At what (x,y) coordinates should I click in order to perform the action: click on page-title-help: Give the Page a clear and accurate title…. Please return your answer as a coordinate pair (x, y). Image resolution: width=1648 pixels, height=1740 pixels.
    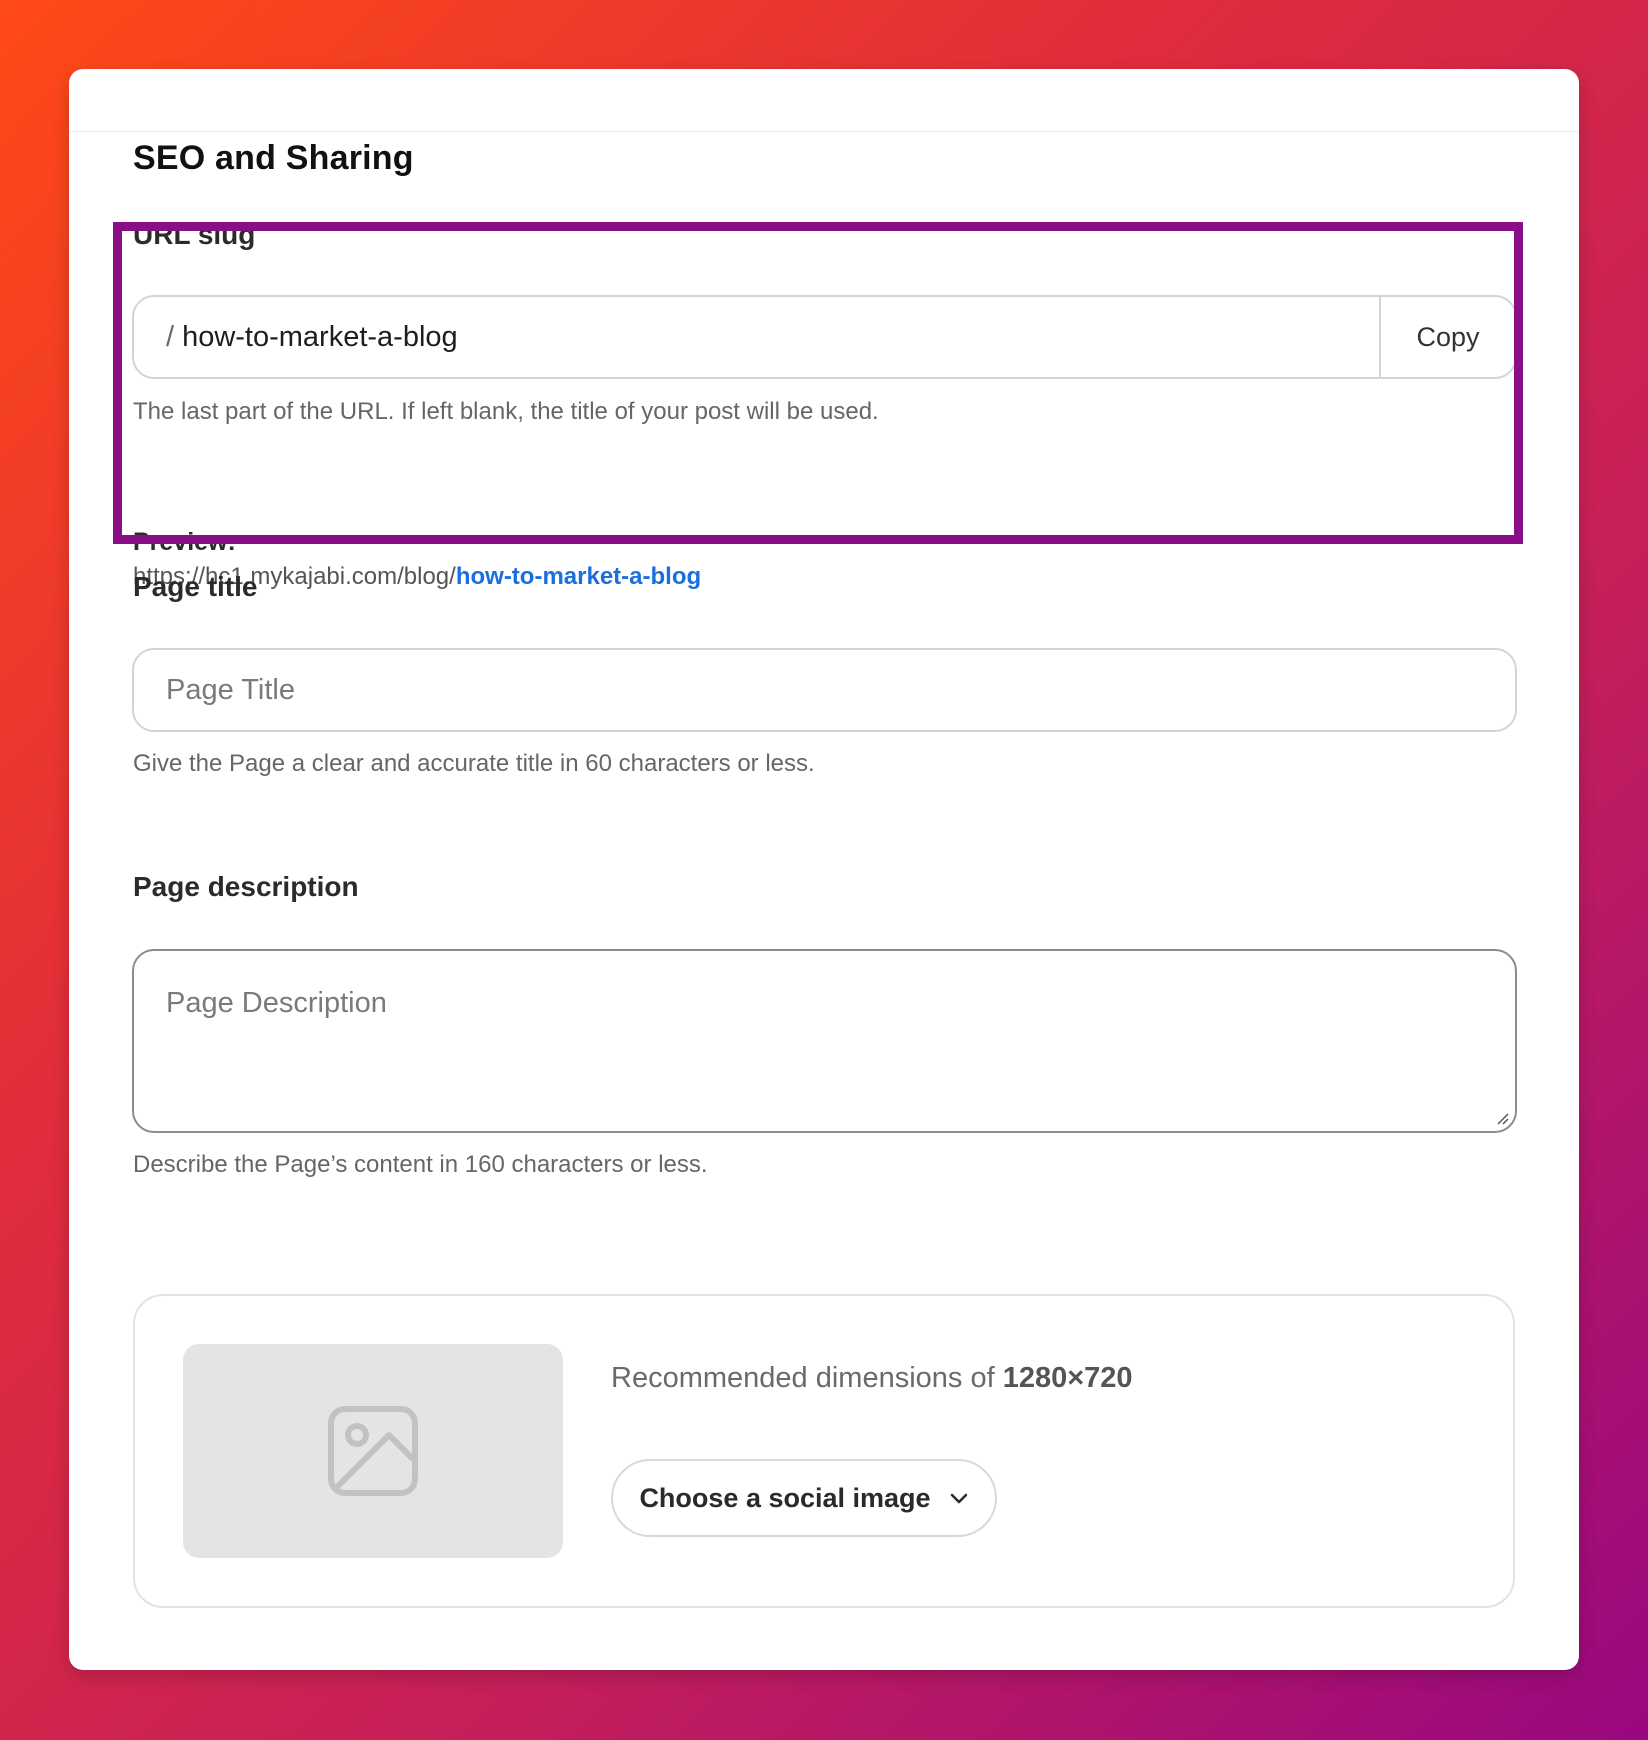
    Looking at the image, I should click on (474, 763).